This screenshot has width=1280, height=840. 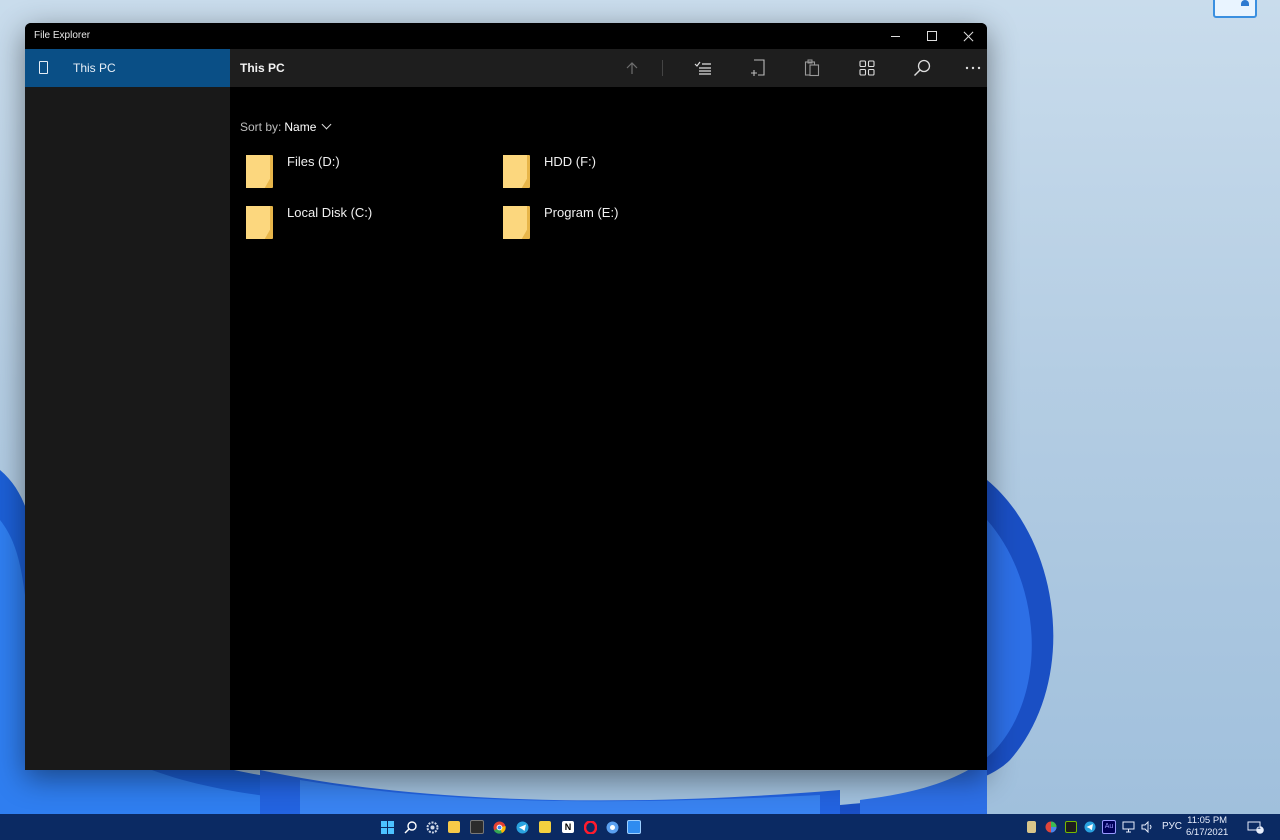 I want to click on telegram-tray-icon, so click(x=1090, y=827).